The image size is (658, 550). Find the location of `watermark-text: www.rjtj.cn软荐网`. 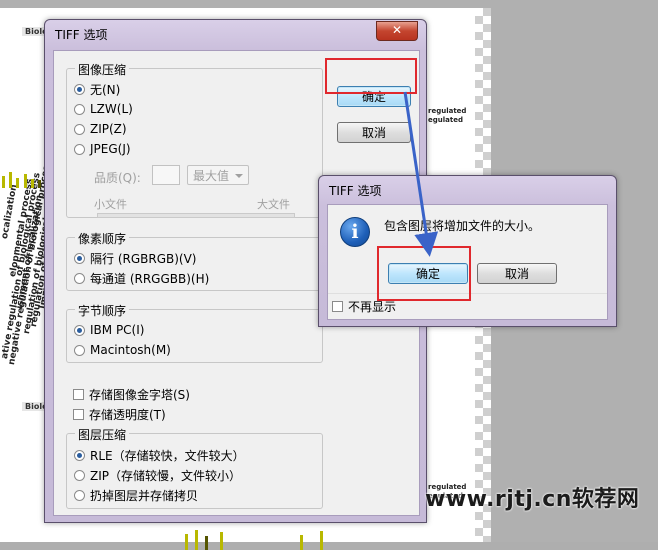

watermark-text: www.rjtj.cn软荐网 is located at coordinates (532, 499).